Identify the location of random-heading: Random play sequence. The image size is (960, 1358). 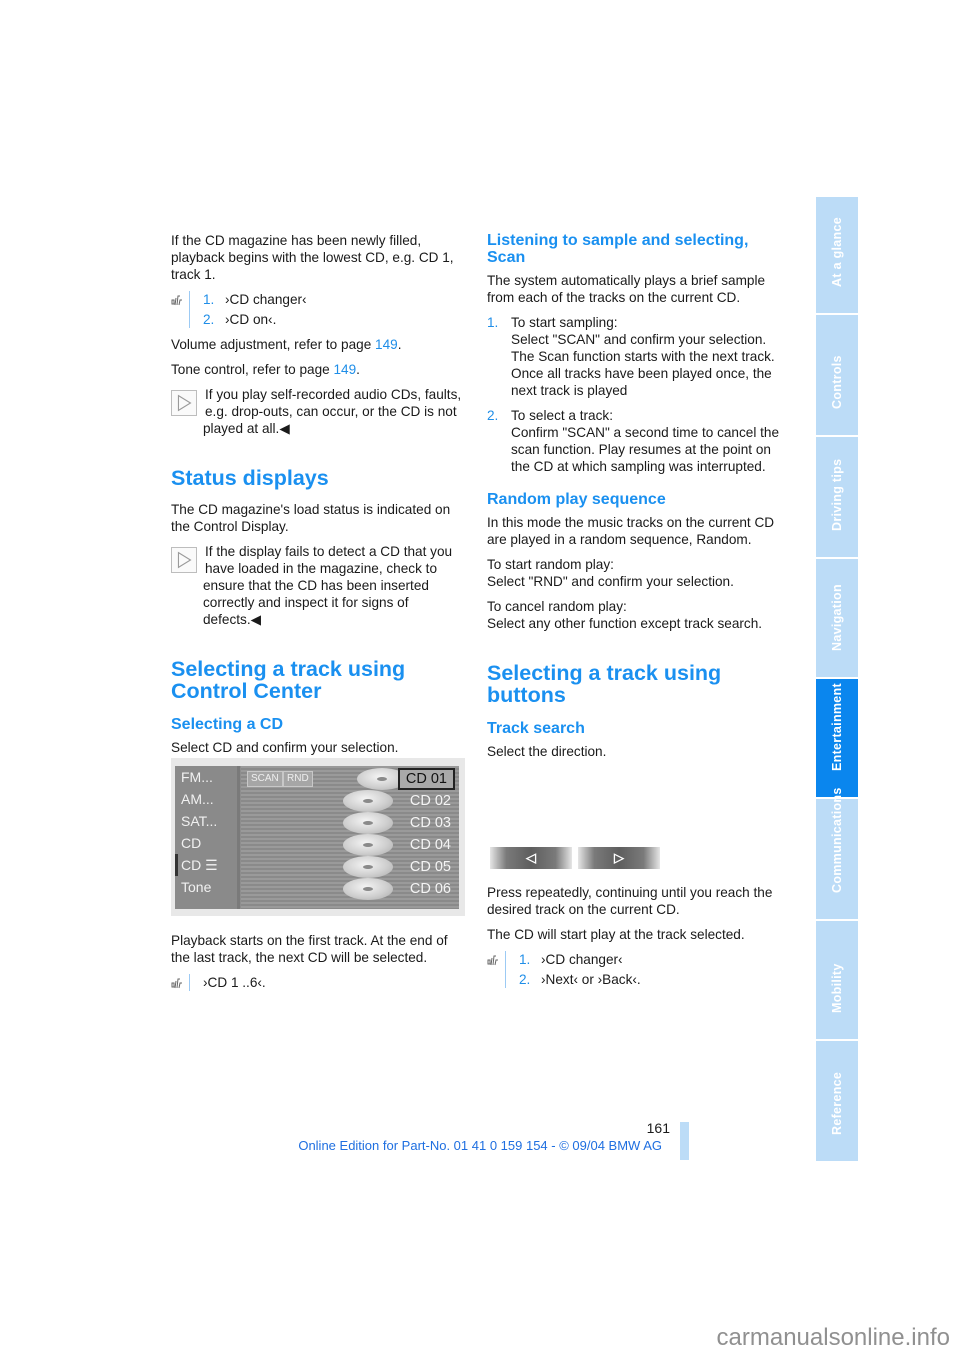
(576, 499).